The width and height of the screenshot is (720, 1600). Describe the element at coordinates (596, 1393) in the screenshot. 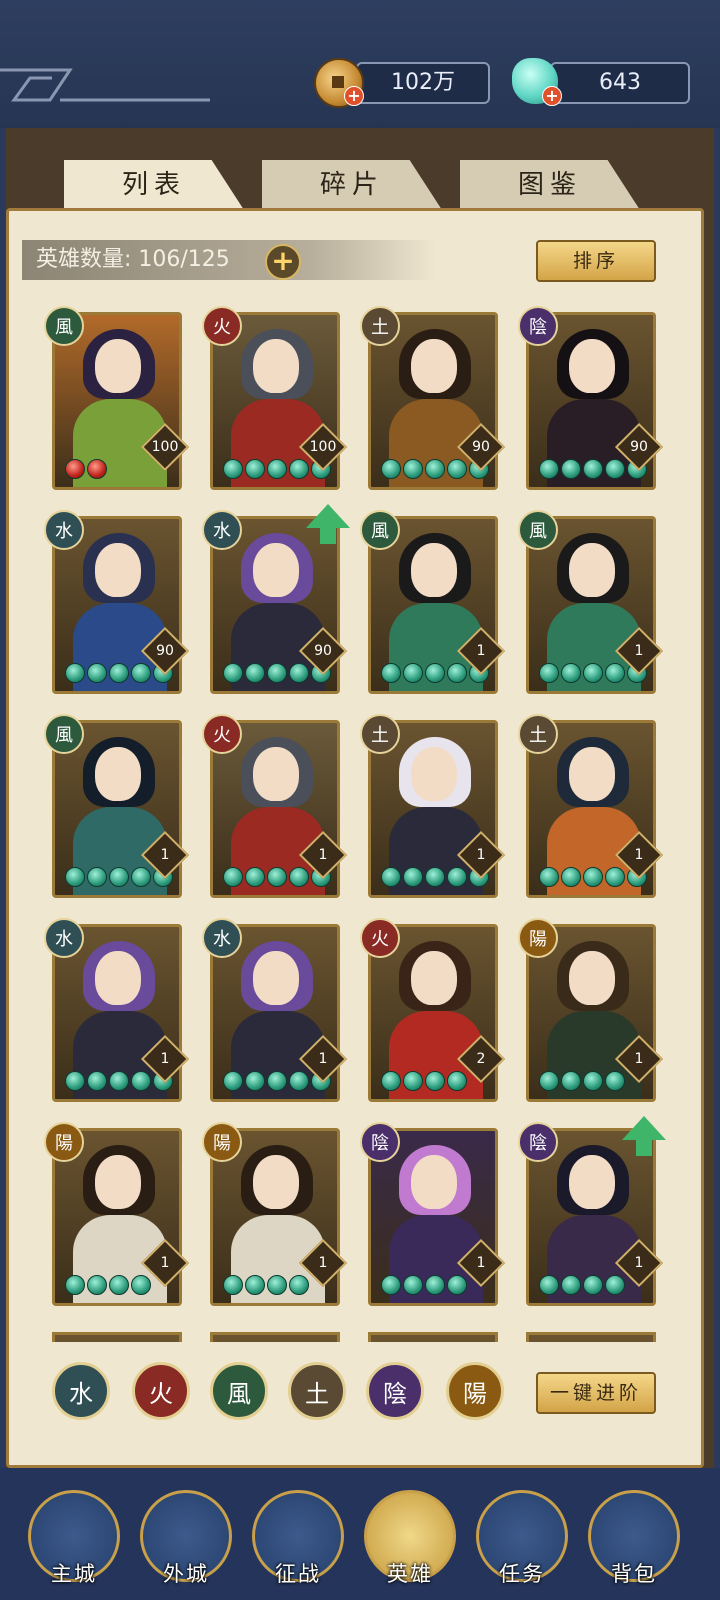

I see `one-click-advance-button: 一键进阶` at that location.